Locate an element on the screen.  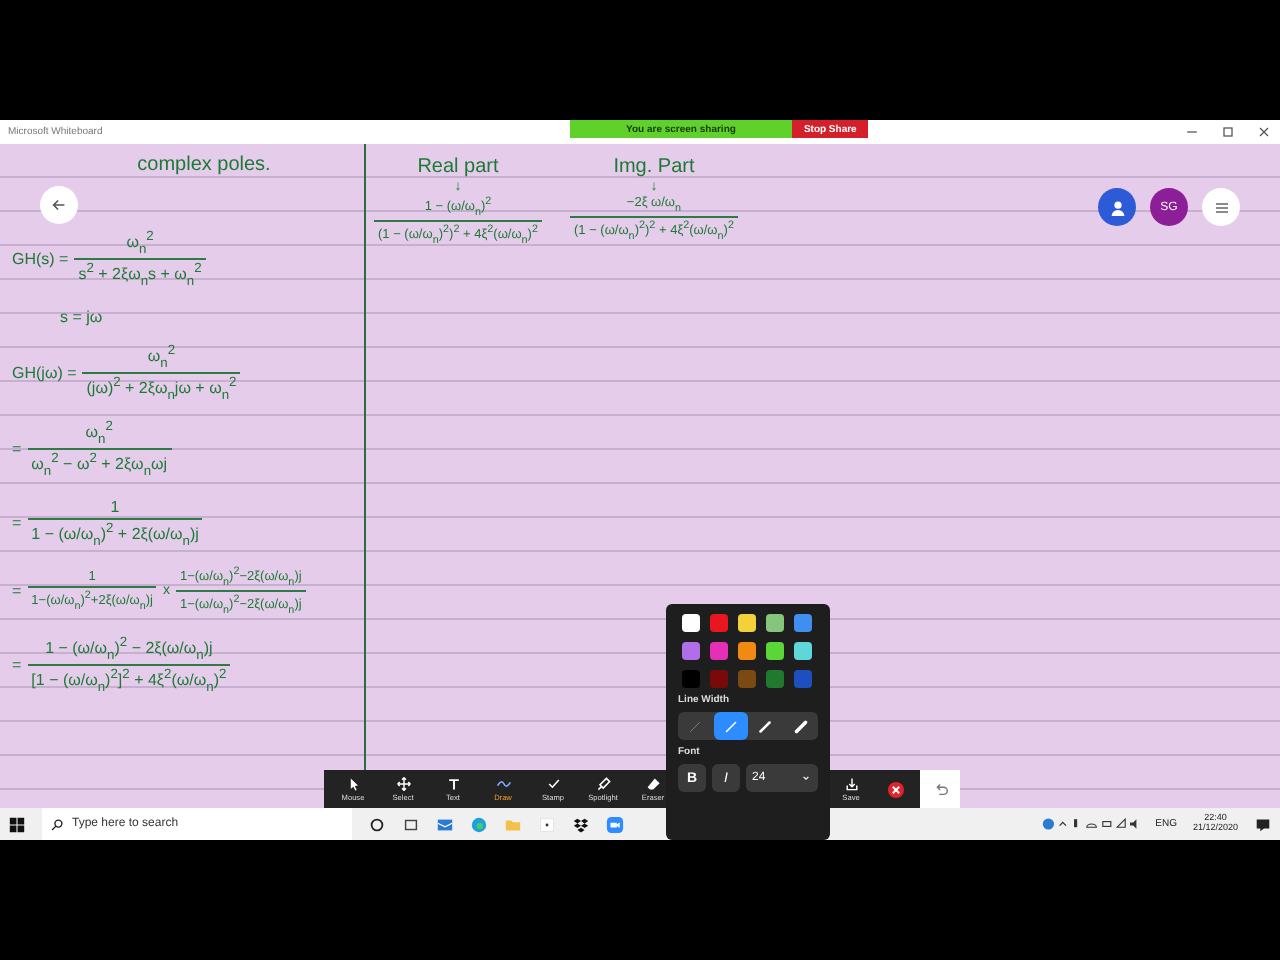
notification-icon is located at coordinates (1263, 824).